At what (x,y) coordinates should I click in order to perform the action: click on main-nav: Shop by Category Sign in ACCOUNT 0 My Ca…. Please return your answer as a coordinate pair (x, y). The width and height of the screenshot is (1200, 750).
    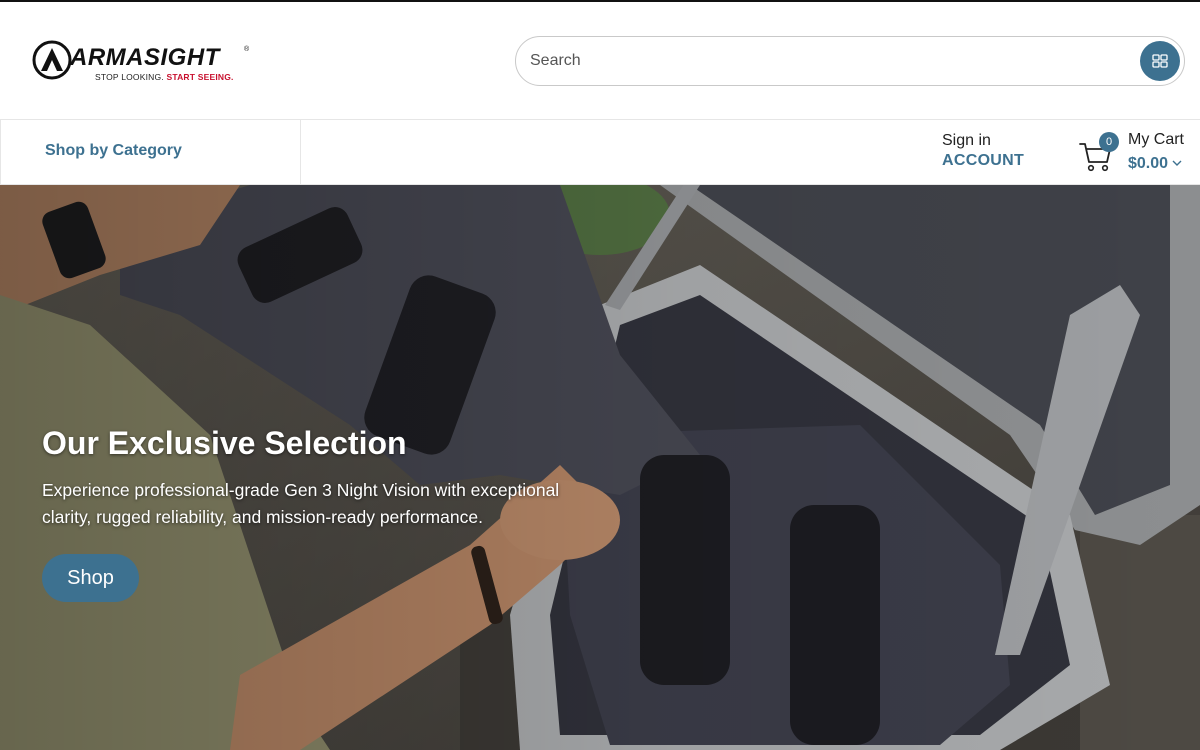
    Looking at the image, I should click on (600, 152).